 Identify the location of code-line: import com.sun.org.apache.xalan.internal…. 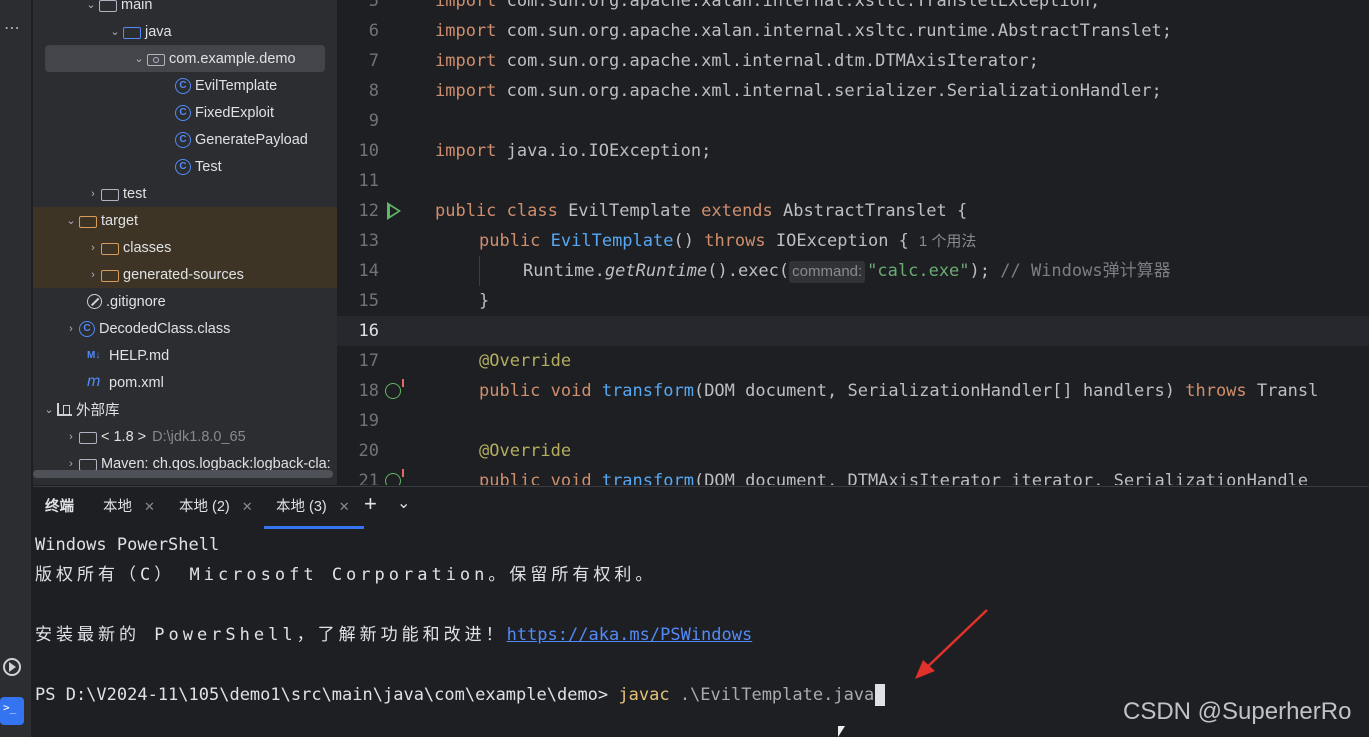
(768, 5).